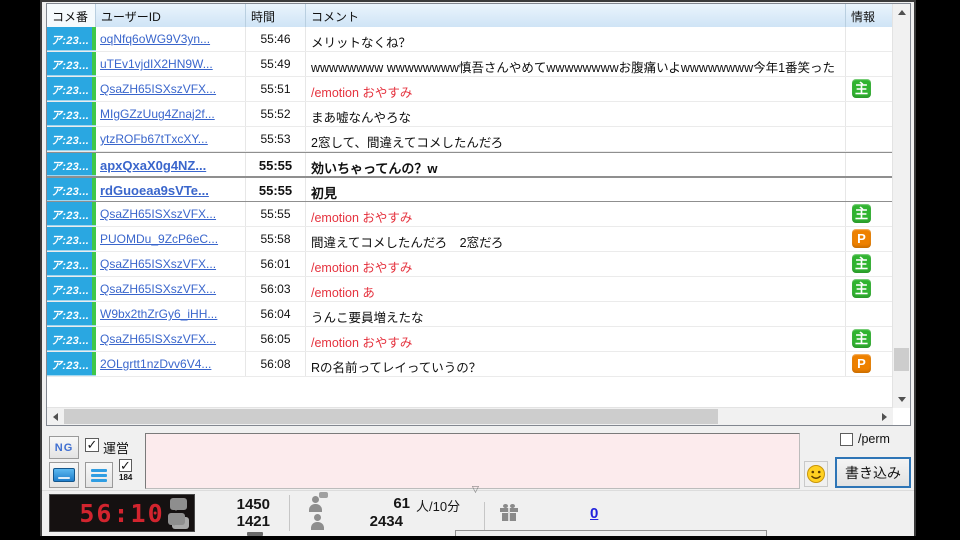 The width and height of the screenshot is (960, 540). I want to click on owner-badge: 主, so click(861, 88).